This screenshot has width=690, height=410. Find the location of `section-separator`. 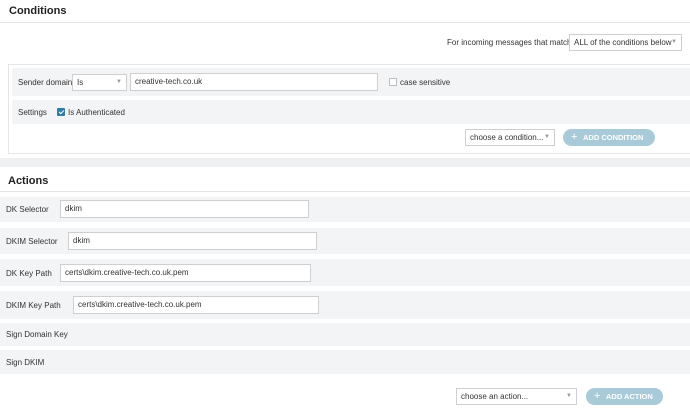

section-separator is located at coordinates (345, 162).